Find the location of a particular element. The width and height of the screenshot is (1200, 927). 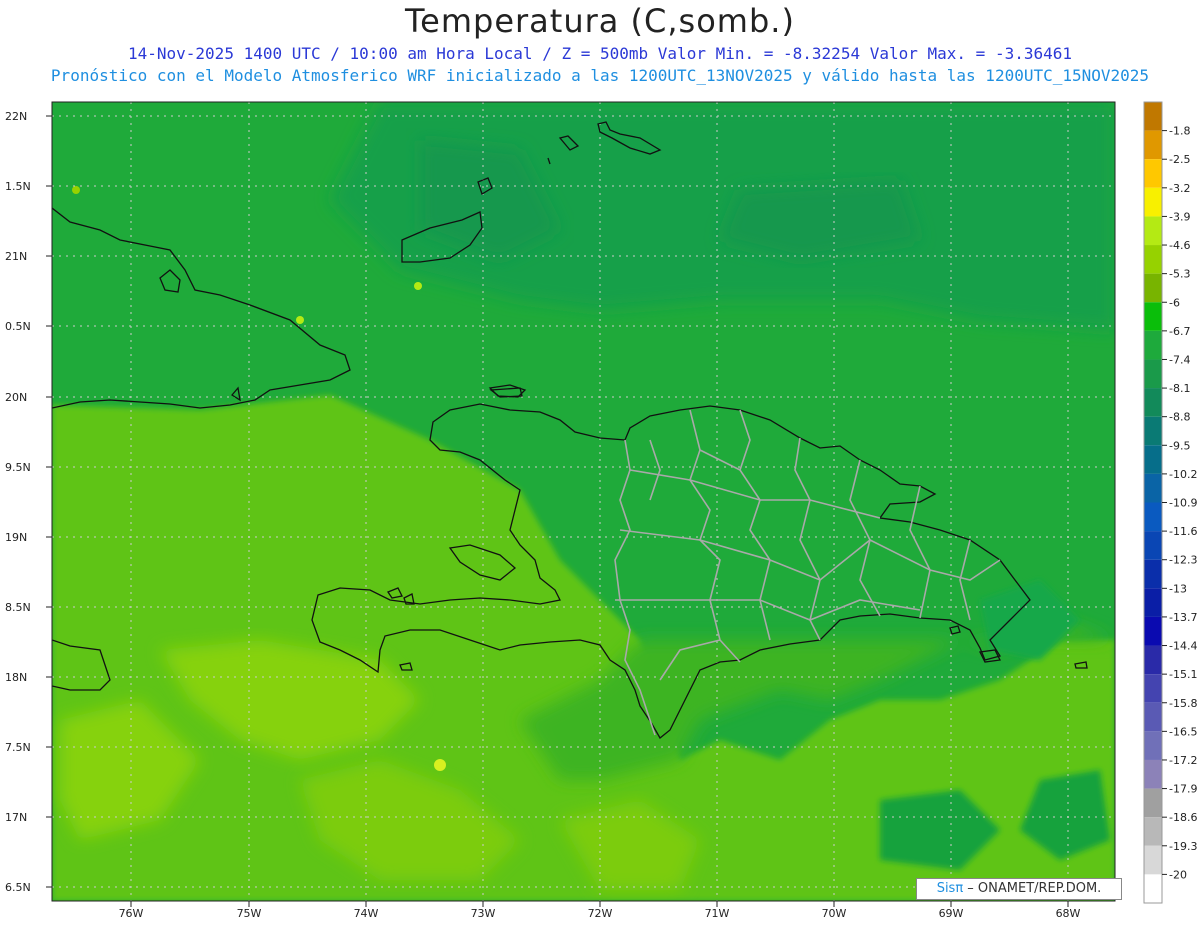

colorbar-label: -6 is located at coordinates (1174, 302).